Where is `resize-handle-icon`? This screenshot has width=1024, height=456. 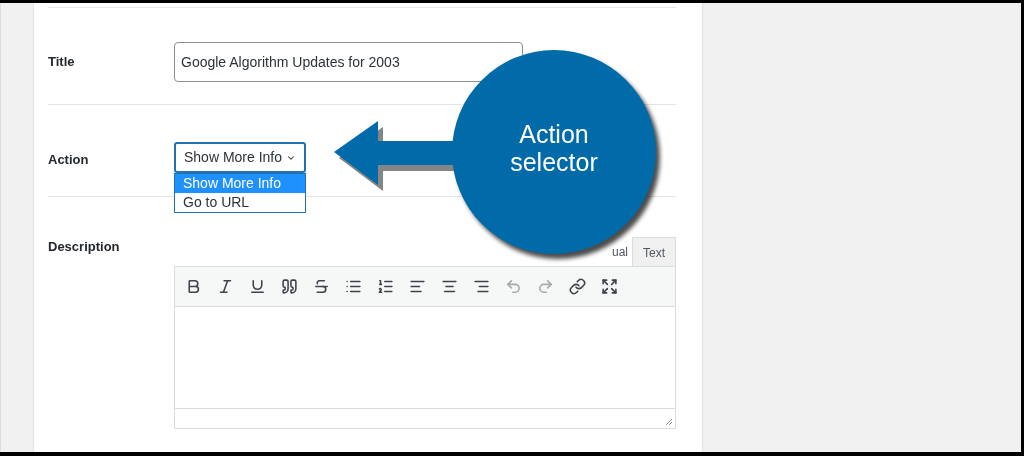 resize-handle-icon is located at coordinates (669, 422).